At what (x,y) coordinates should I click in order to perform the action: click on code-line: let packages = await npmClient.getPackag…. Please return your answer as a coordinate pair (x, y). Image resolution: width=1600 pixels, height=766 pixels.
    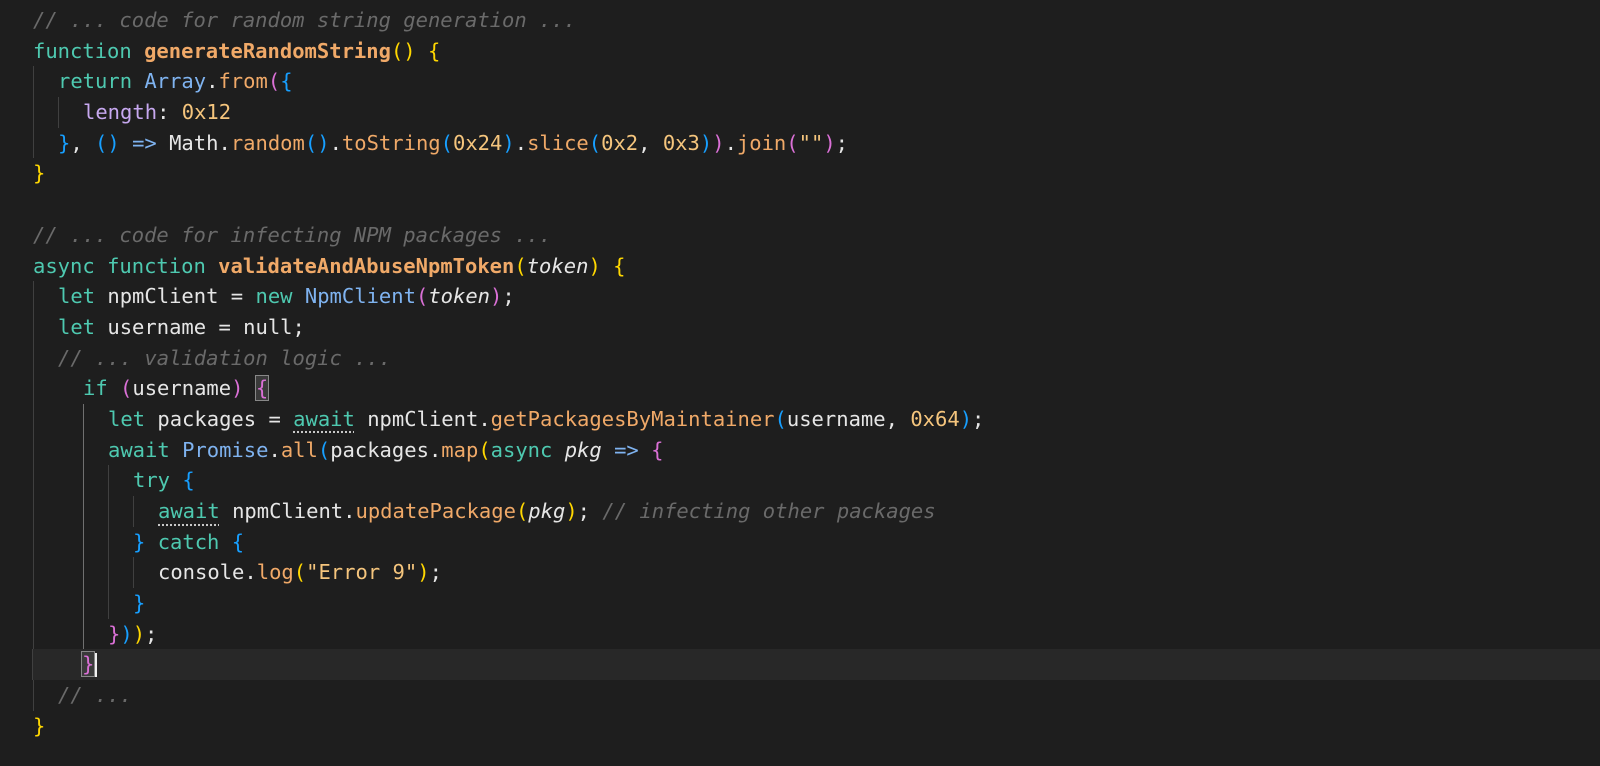
    Looking at the image, I should click on (816, 419).